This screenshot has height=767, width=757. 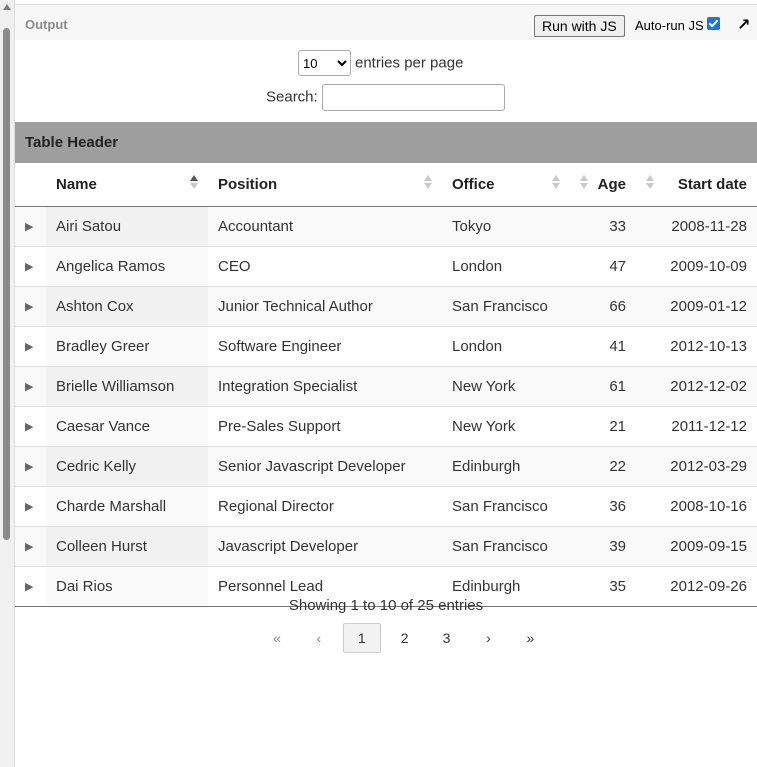 I want to click on page-button-2: 2, so click(x=405, y=638).